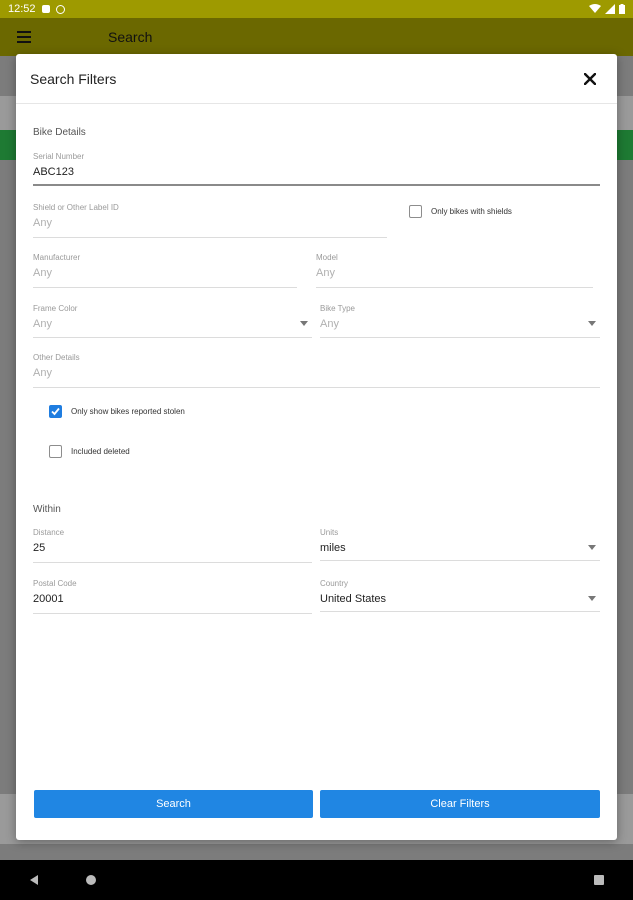 The image size is (633, 900). Describe the element at coordinates (22, 9) in the screenshot. I see `status-time: 12:52` at that location.